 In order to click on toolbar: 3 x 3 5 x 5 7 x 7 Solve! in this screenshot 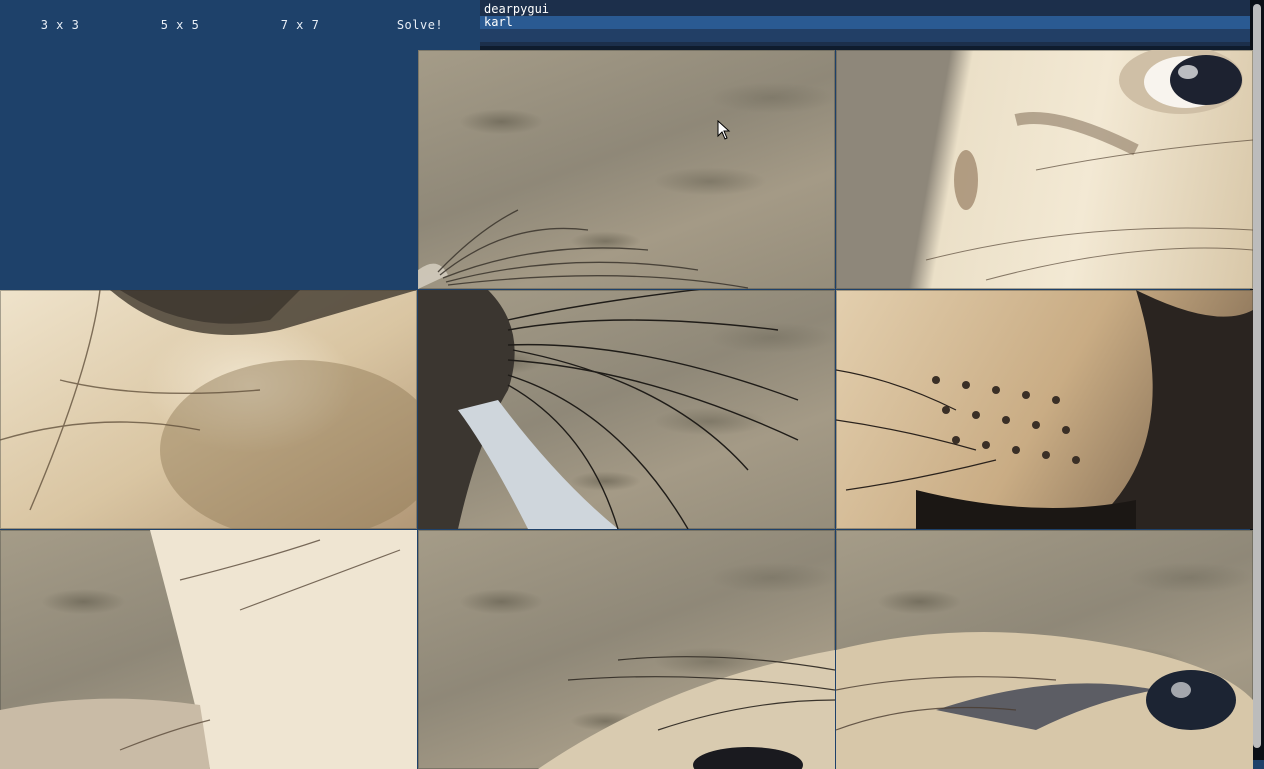, I will do `click(240, 25)`.